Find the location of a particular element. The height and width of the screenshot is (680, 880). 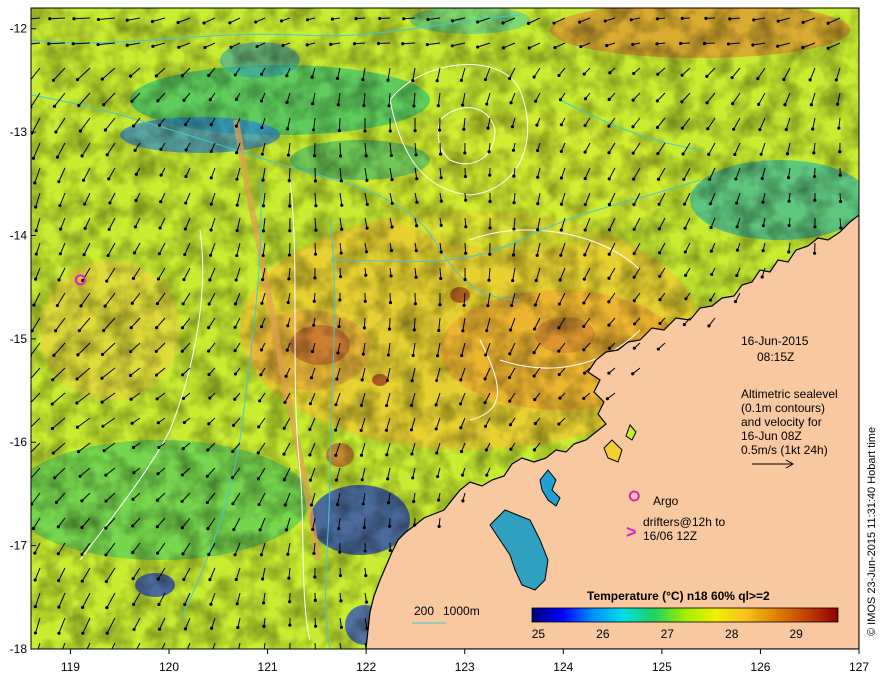

x-tick-label: 124 is located at coordinates (563, 667).